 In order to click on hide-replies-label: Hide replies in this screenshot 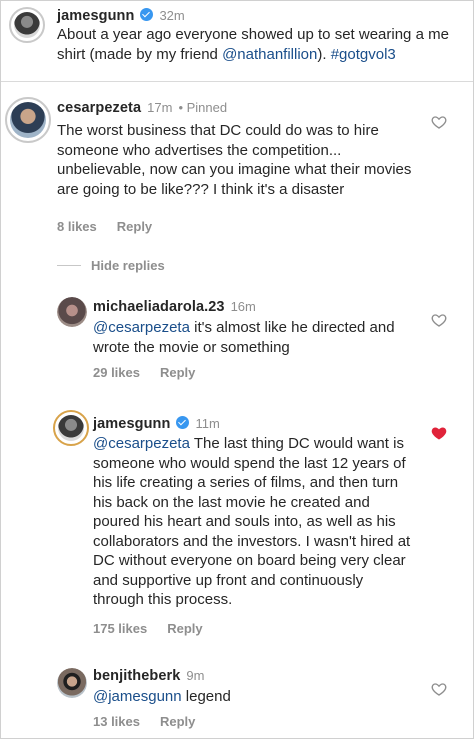, I will do `click(128, 265)`.